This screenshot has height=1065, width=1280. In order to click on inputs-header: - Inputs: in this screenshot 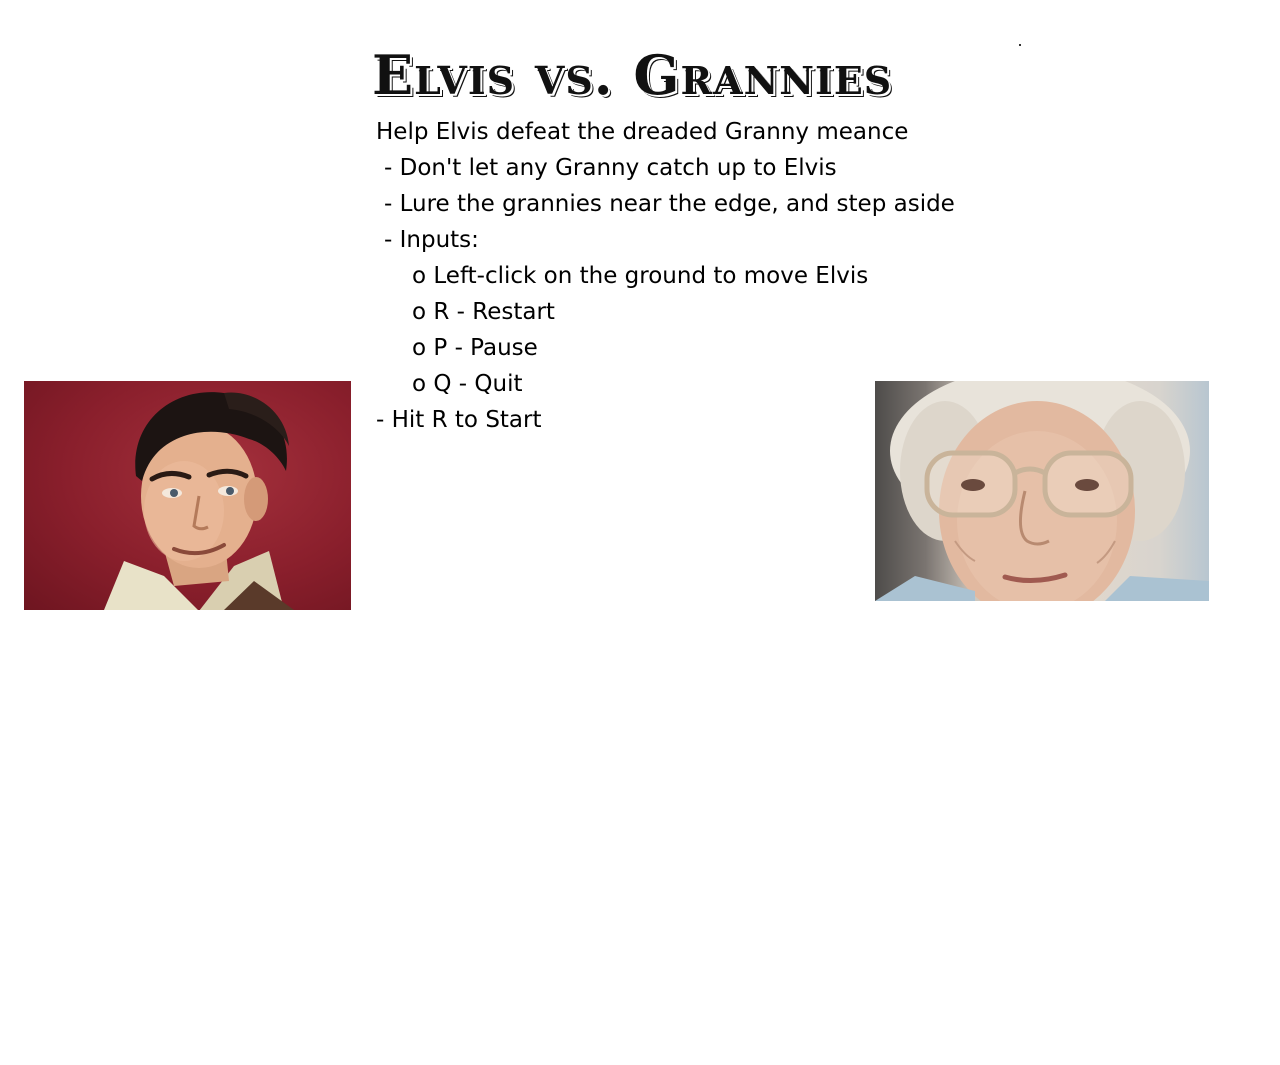, I will do `click(431, 240)`.